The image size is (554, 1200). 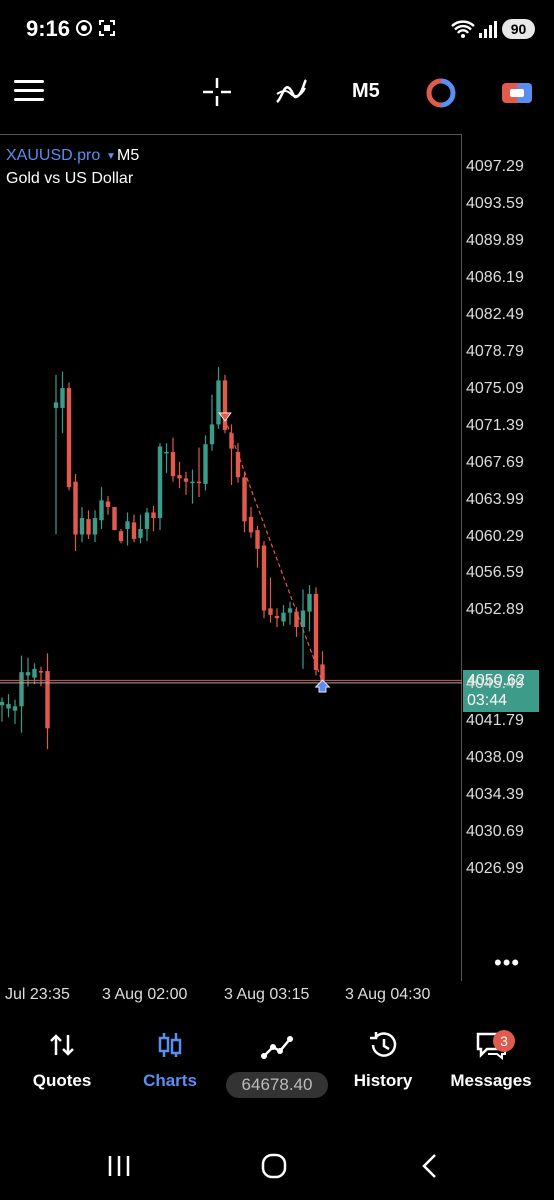 I want to click on price-label: 4071.39, so click(x=495, y=425).